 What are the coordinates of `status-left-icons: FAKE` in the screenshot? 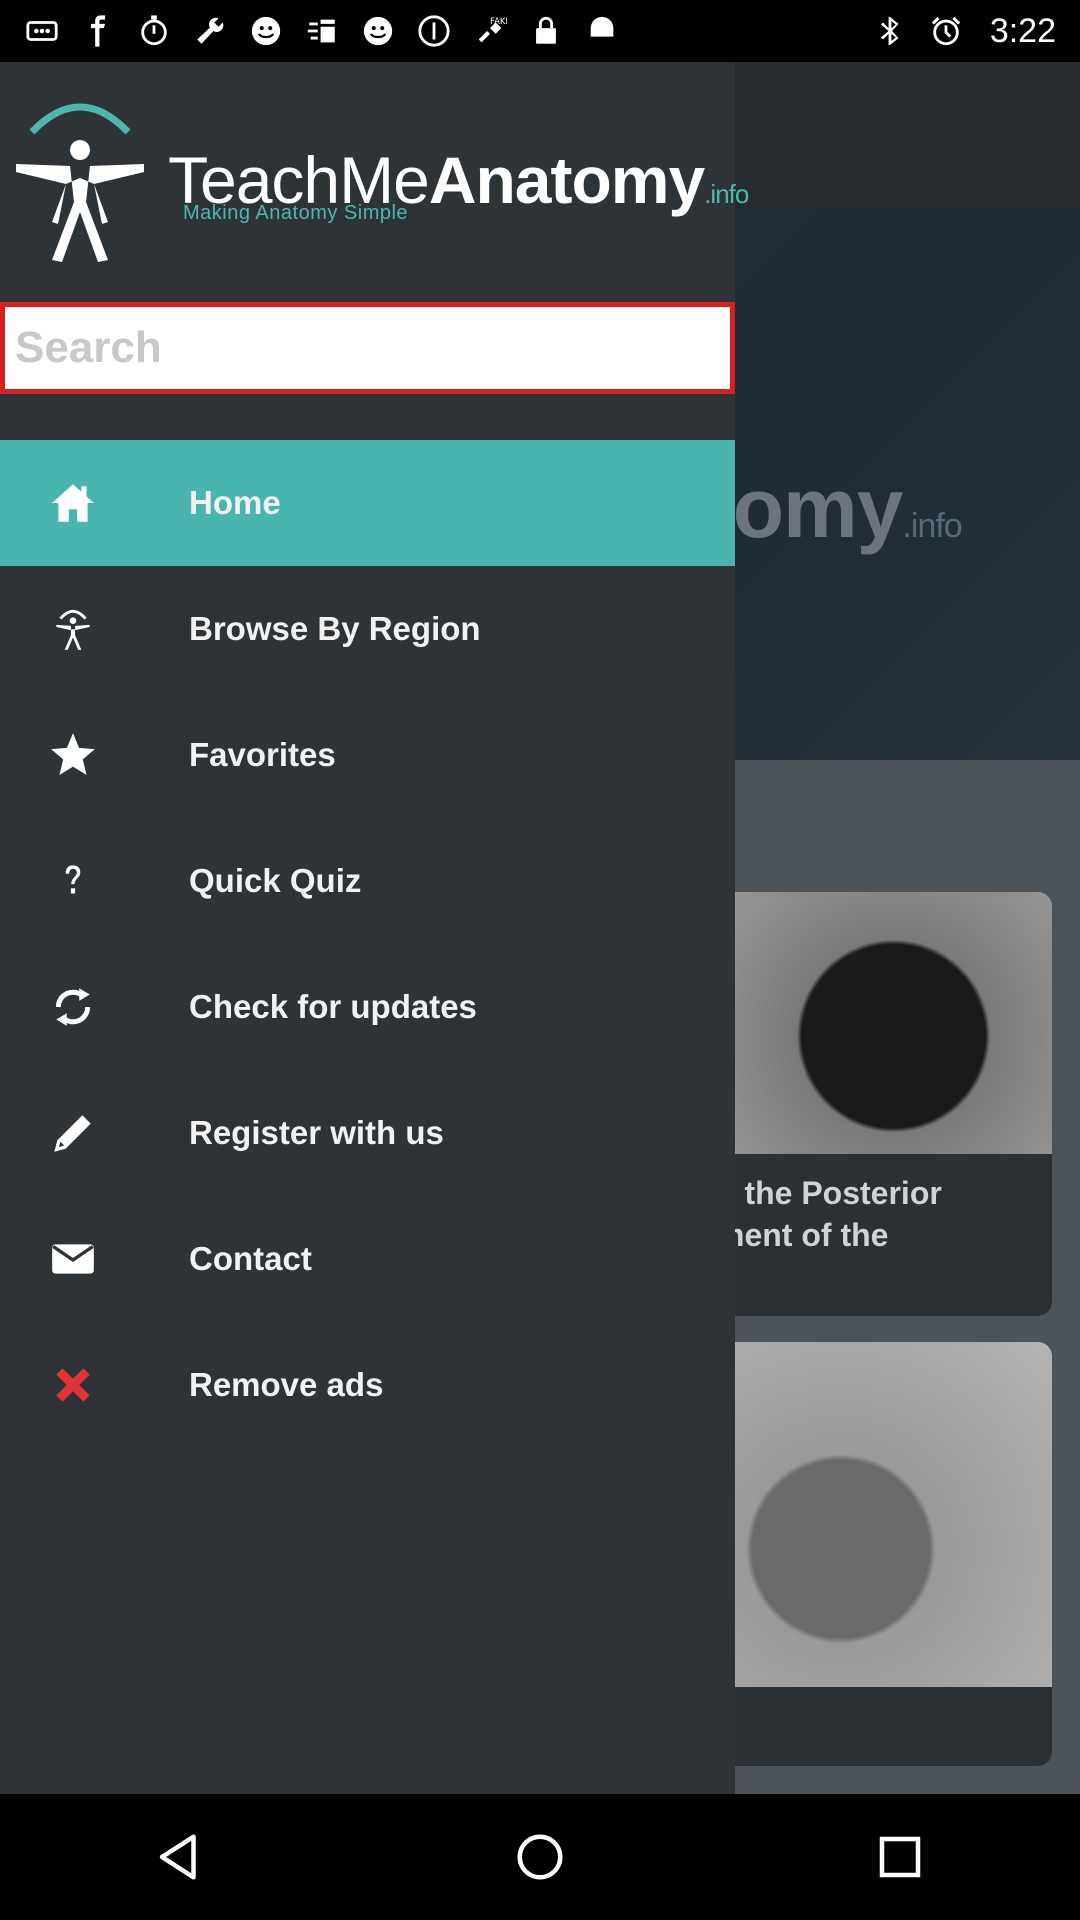 It's located at (448, 31).